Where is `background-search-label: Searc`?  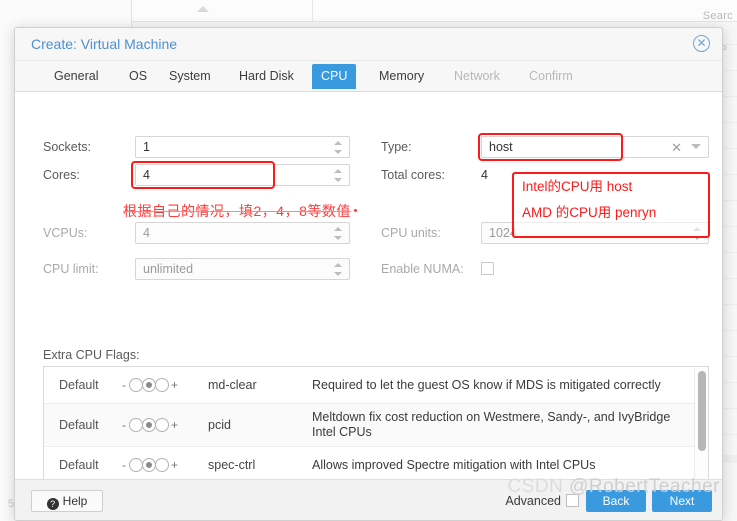 background-search-label: Searc is located at coordinates (717, 16).